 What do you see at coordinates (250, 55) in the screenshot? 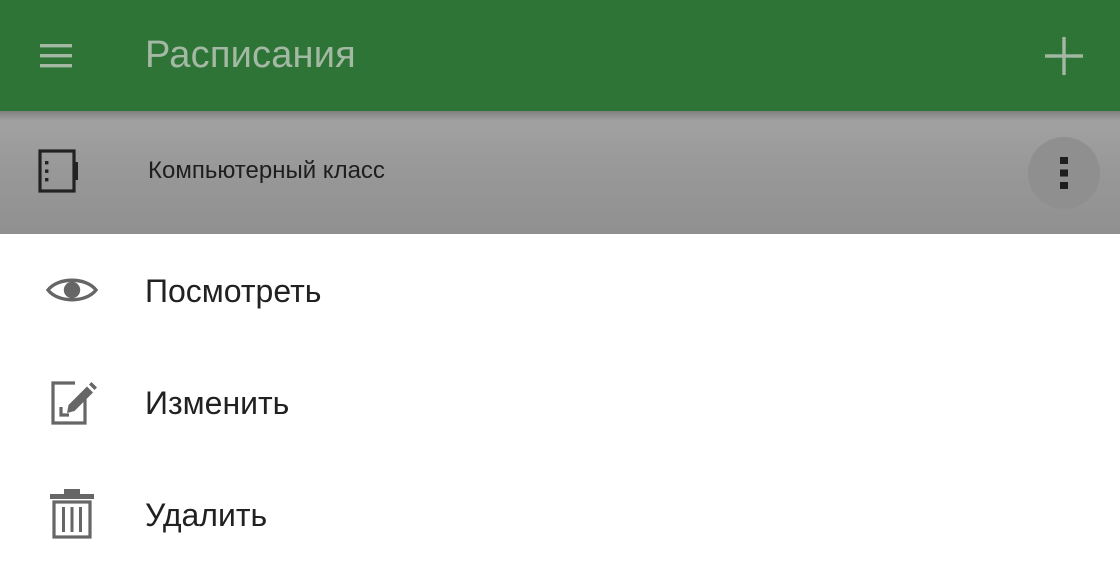
I see `page-title: Расписания` at bounding box center [250, 55].